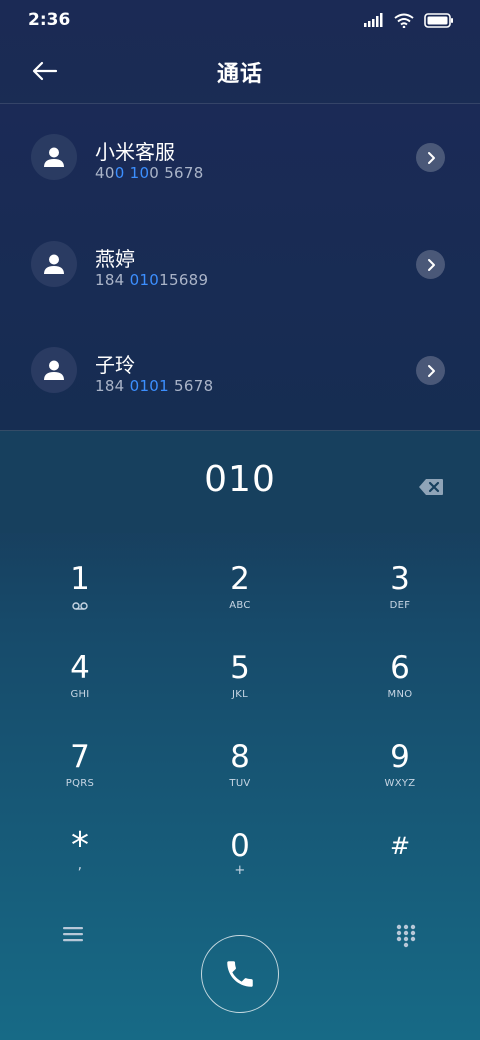  I want to click on signal-icon, so click(373, 20).